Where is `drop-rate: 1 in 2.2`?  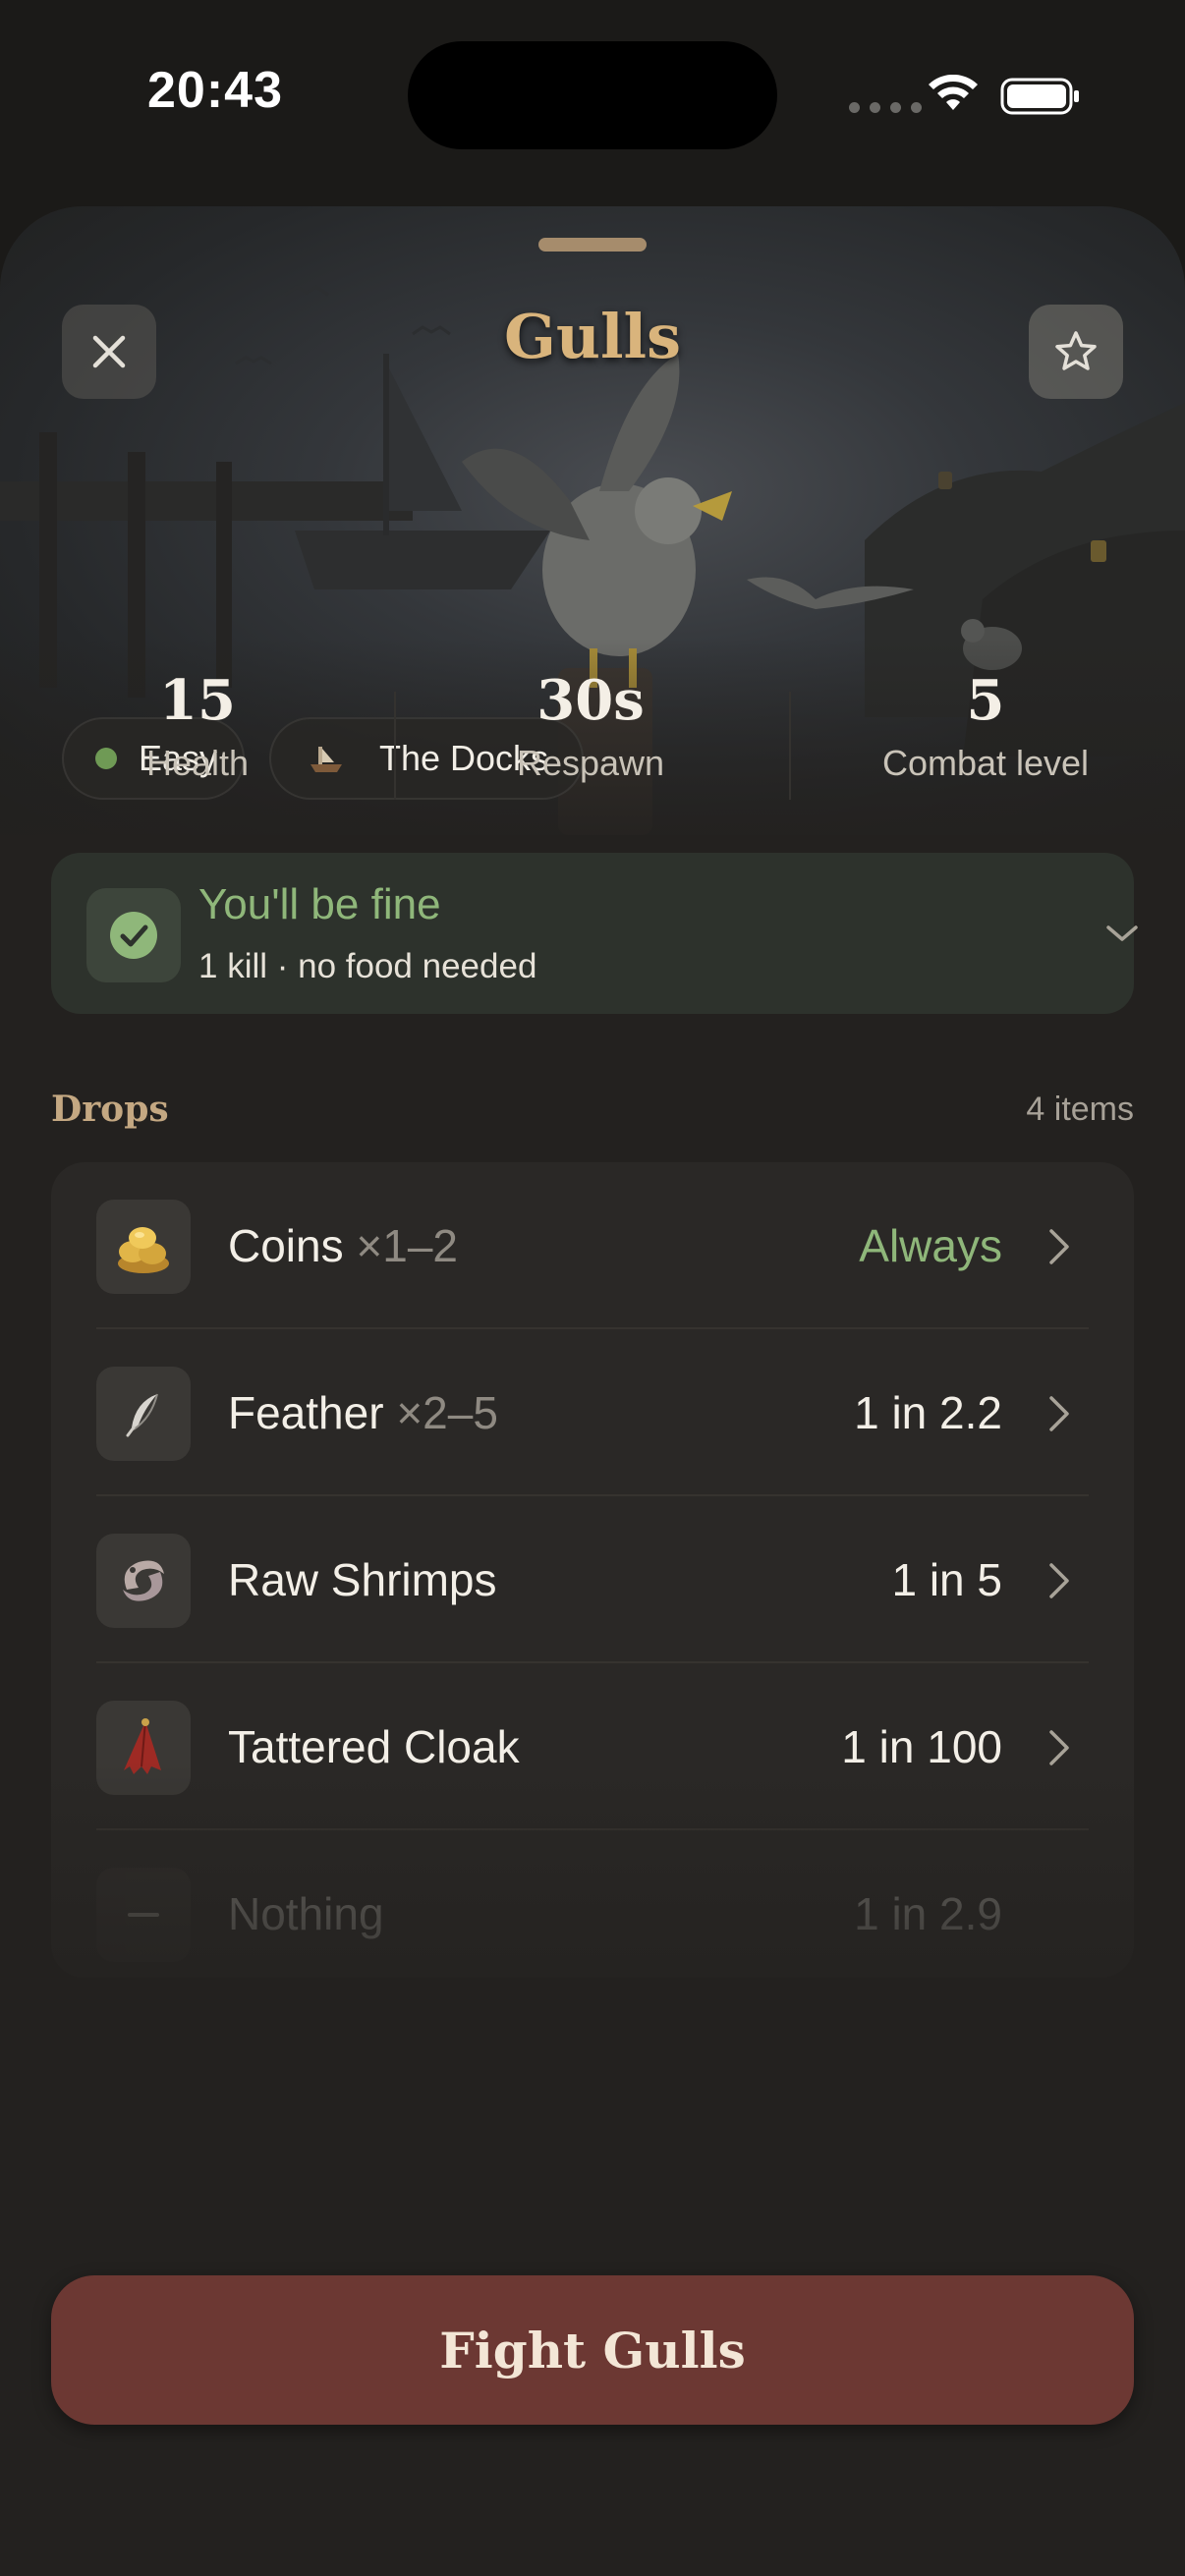 drop-rate: 1 in 2.2 is located at coordinates (928, 1412).